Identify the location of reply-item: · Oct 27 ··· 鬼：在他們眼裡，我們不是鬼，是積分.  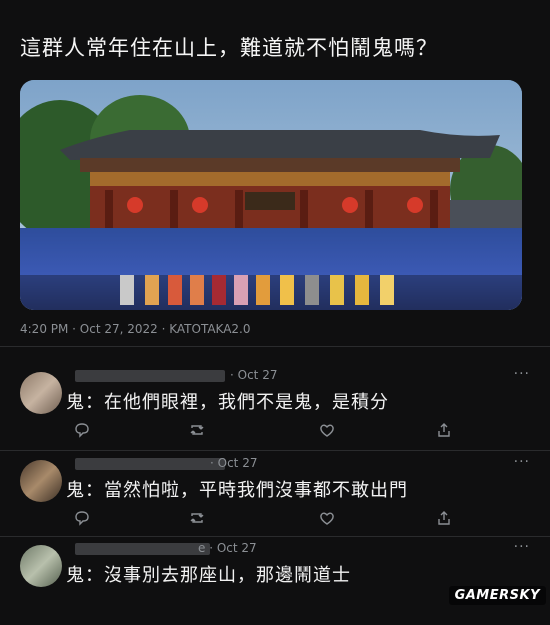
(275, 408).